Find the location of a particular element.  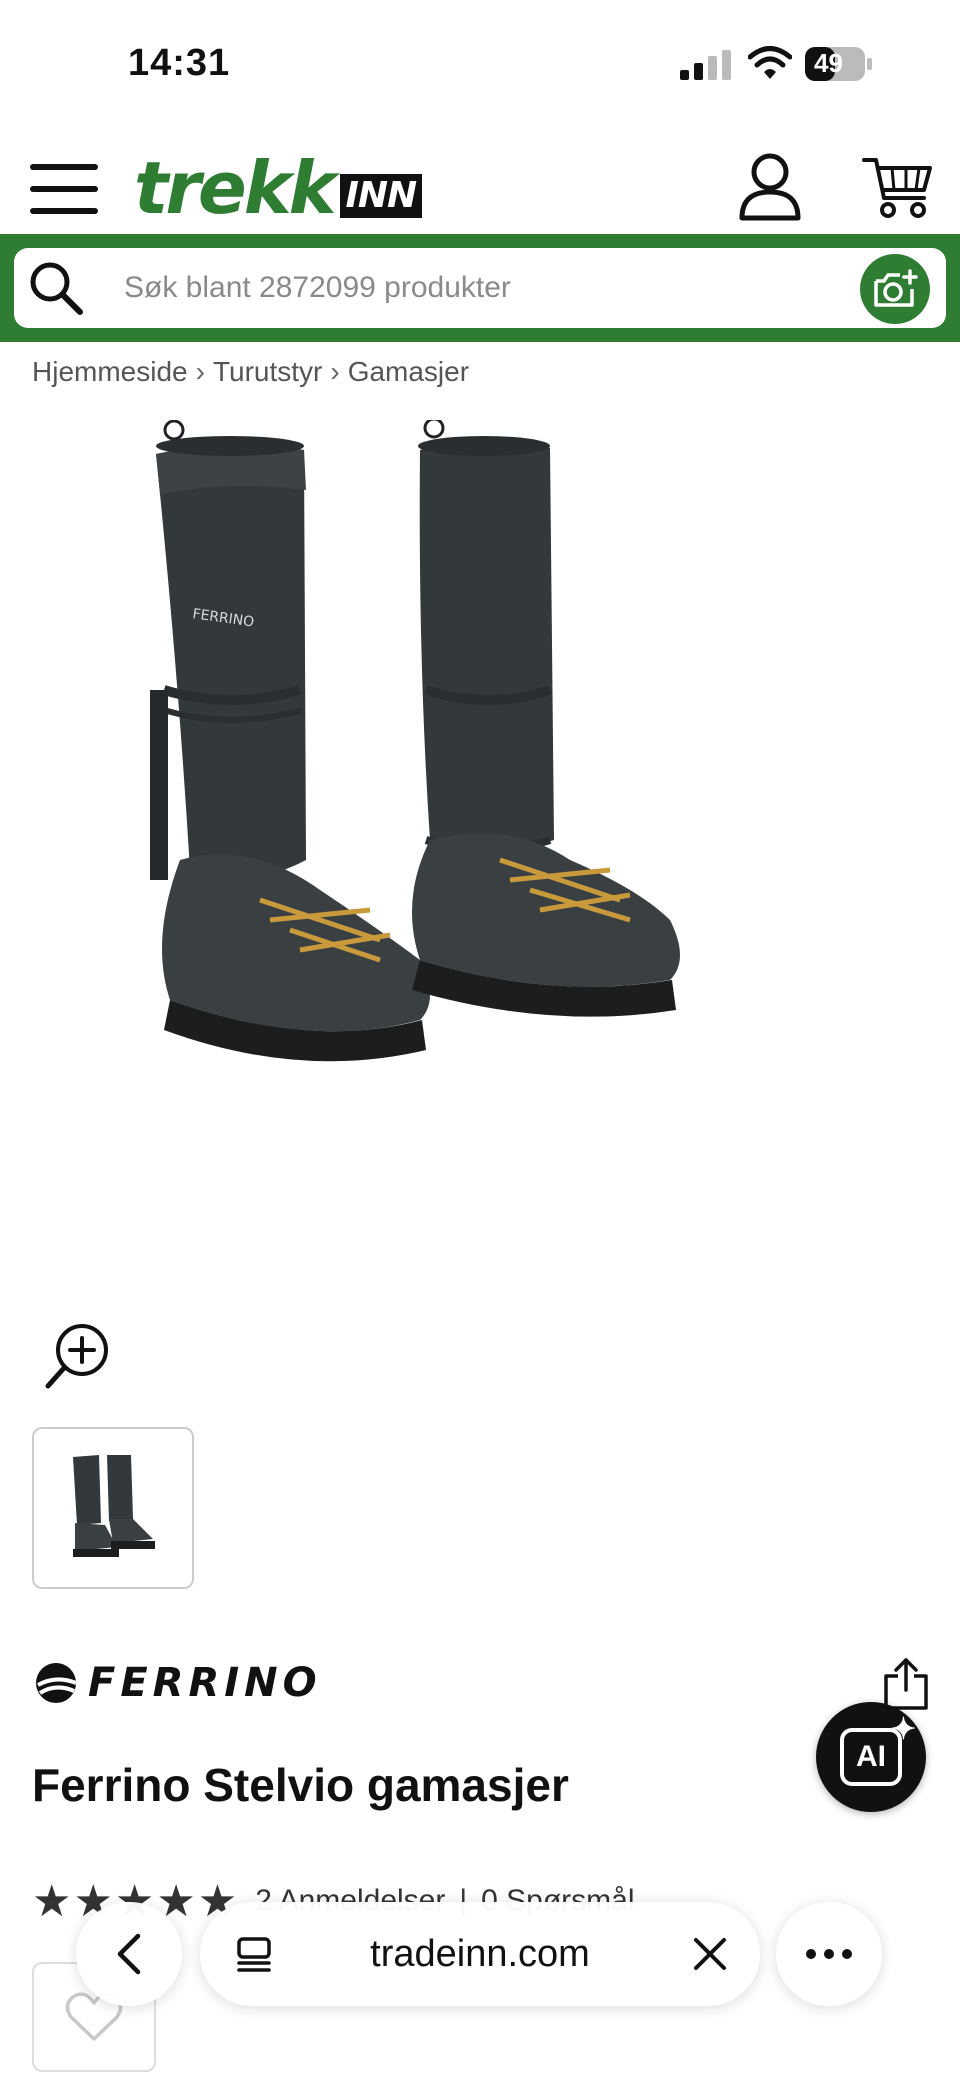

more-icon is located at coordinates (829, 1954).